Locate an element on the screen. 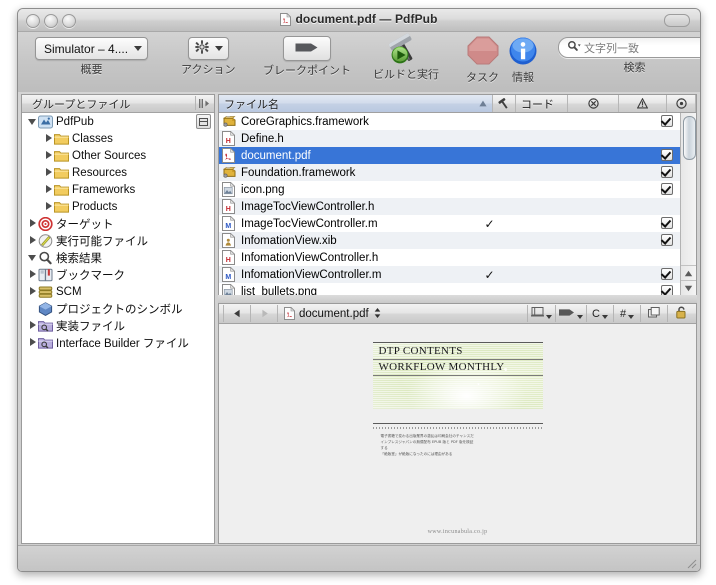 This screenshot has width=716, height=585. lock-button is located at coordinates (680, 313).